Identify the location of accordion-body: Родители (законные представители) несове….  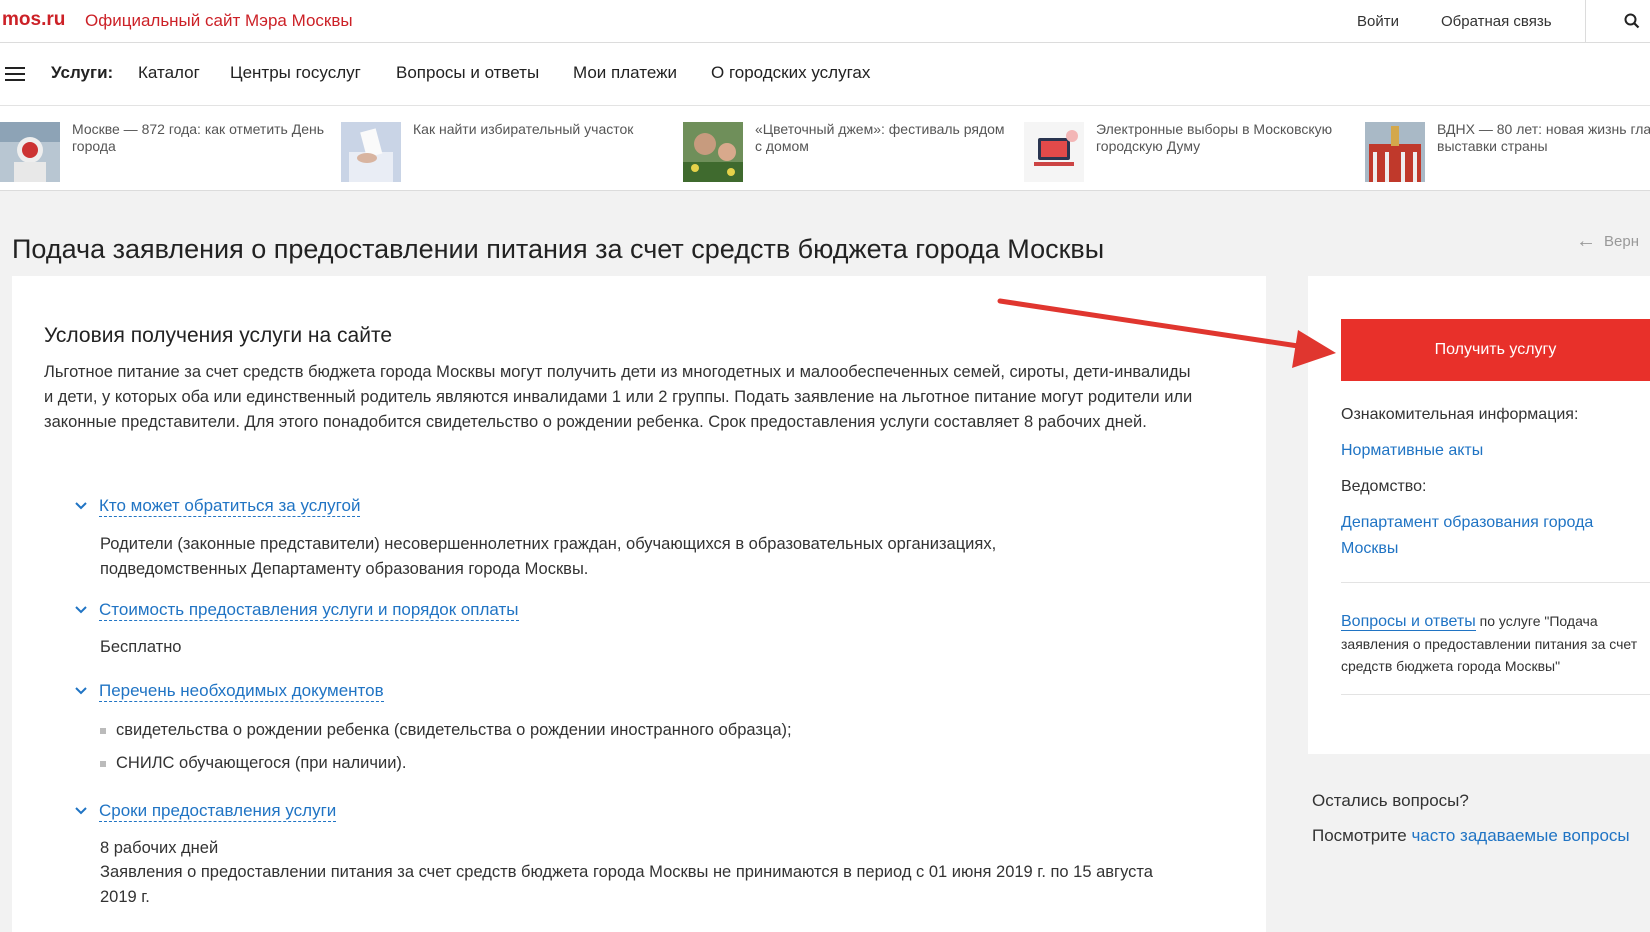
(548, 556).